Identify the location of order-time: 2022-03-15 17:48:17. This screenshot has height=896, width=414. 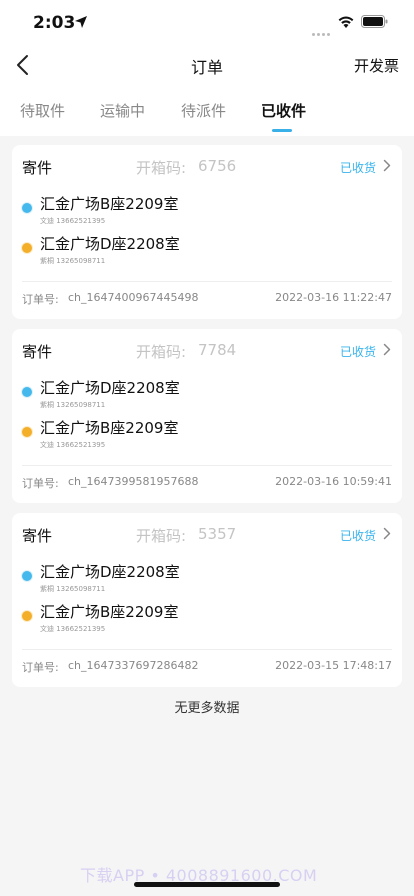
(333, 665).